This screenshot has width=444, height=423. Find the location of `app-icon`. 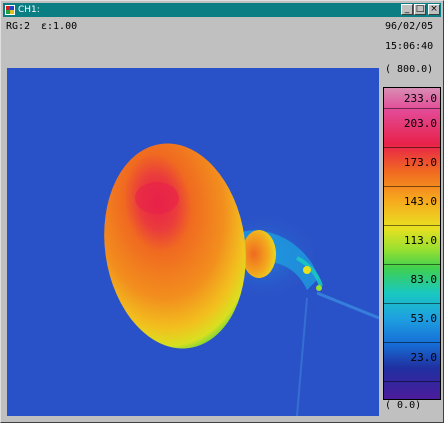

app-icon is located at coordinates (10, 10).